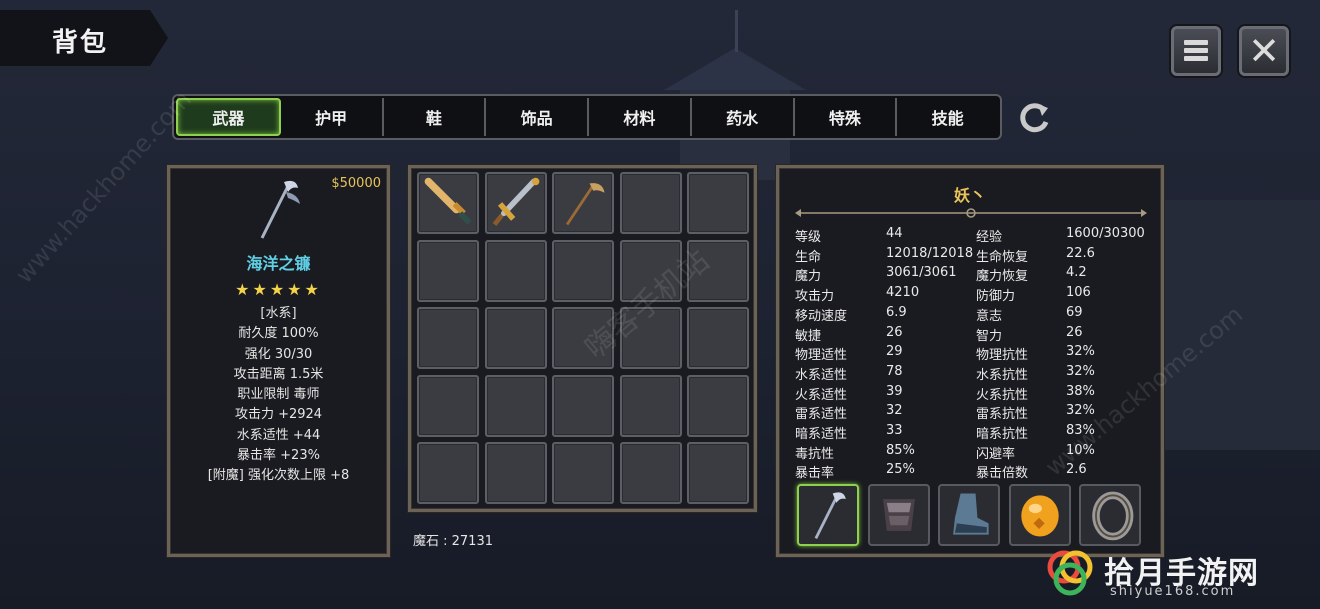 The width and height of the screenshot is (1320, 609). Describe the element at coordinates (1080, 450) in the screenshot. I see `stat-value: 10%` at that location.